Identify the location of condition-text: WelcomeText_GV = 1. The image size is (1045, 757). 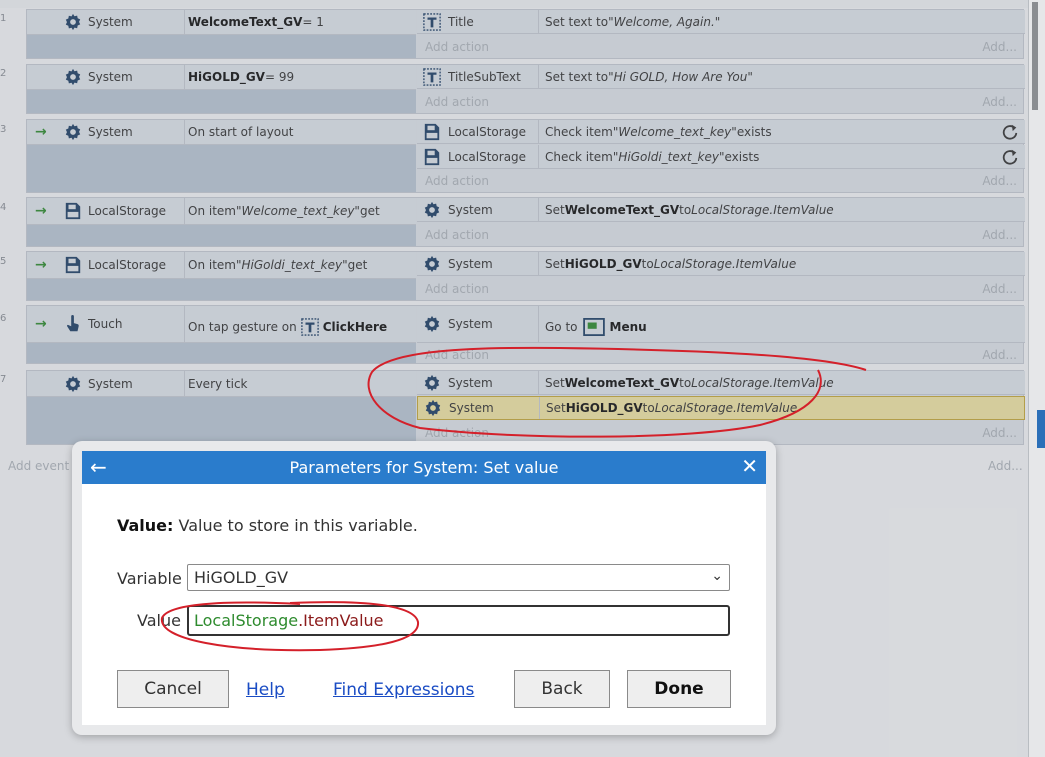
(256, 22).